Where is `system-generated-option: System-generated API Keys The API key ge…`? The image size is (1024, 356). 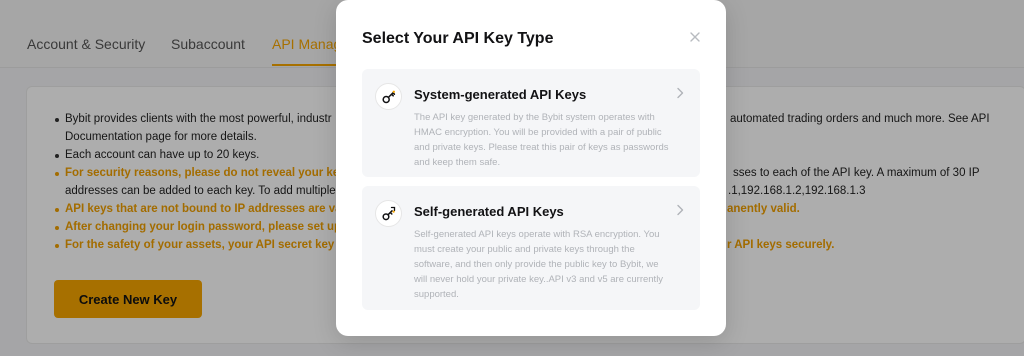
system-generated-option: System-generated API Keys The API key ge… is located at coordinates (531, 123).